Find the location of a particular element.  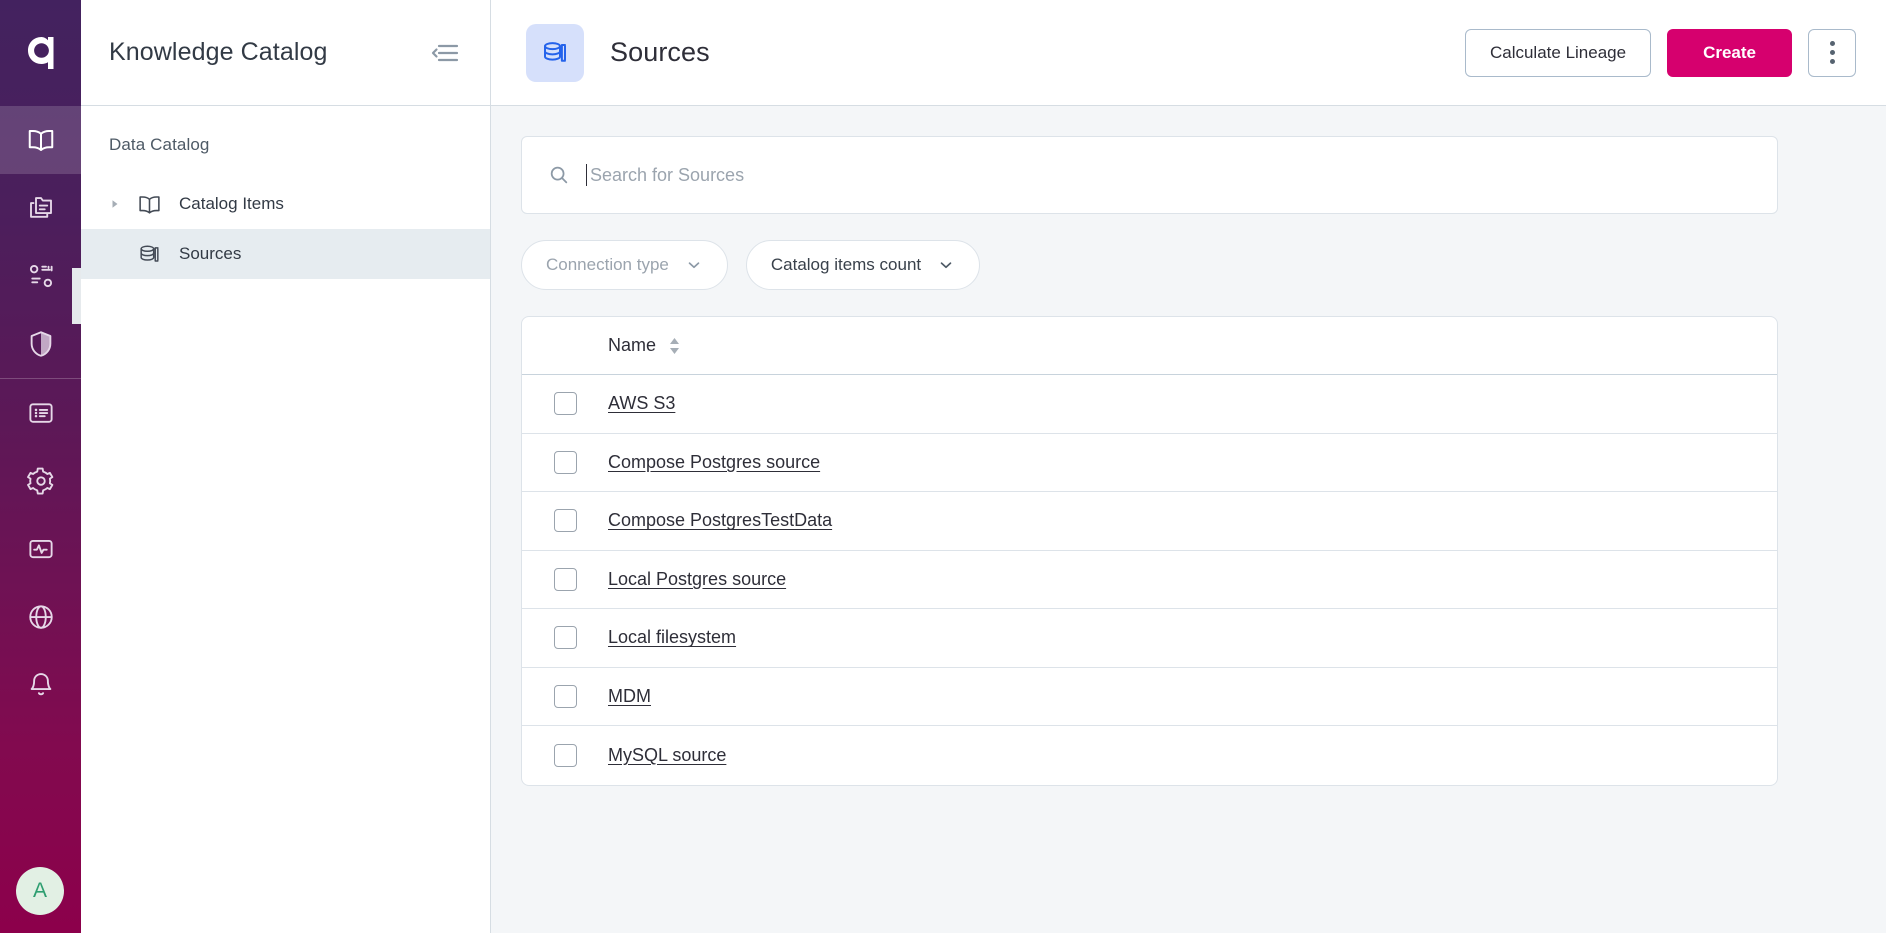

source-name-link: Compose PostgresTestData is located at coordinates (720, 520).